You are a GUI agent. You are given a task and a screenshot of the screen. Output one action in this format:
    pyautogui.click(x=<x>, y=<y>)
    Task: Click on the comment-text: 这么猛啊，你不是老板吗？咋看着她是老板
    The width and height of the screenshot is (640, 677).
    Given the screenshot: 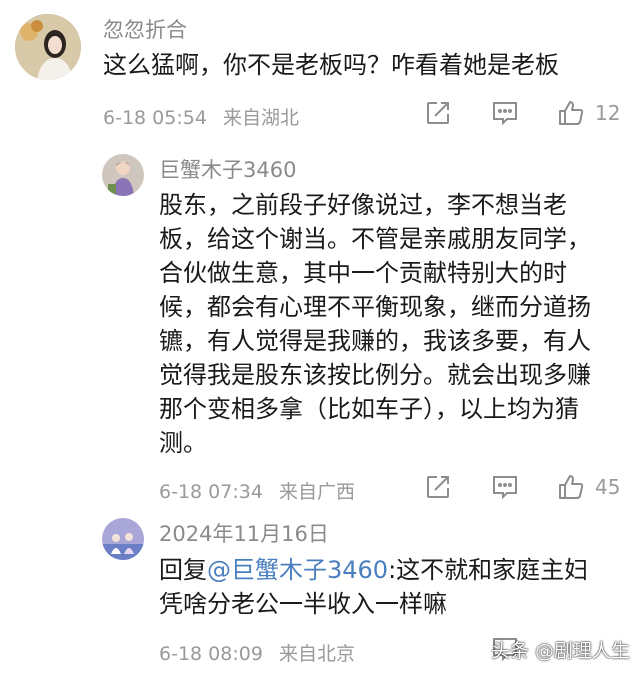 What is the action you would take?
    pyautogui.click(x=331, y=65)
    